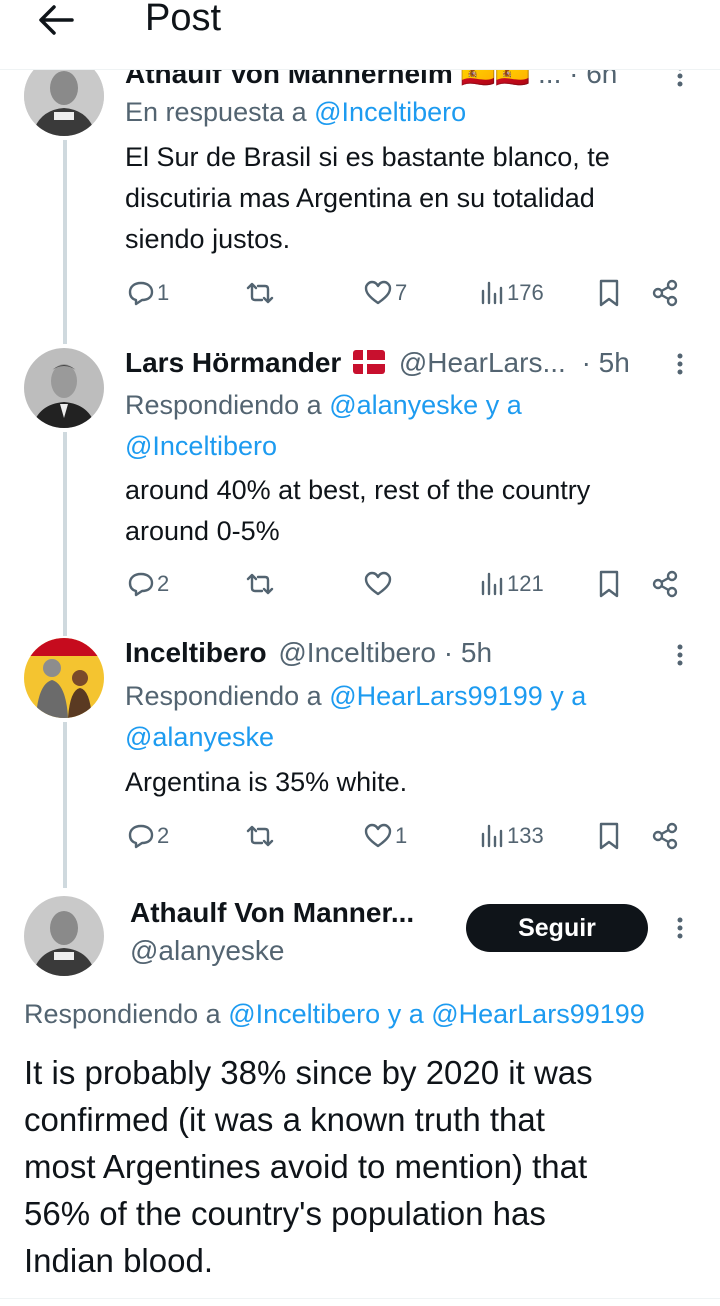  What do you see at coordinates (183, 19) in the screenshot?
I see `page-title: Post` at bounding box center [183, 19].